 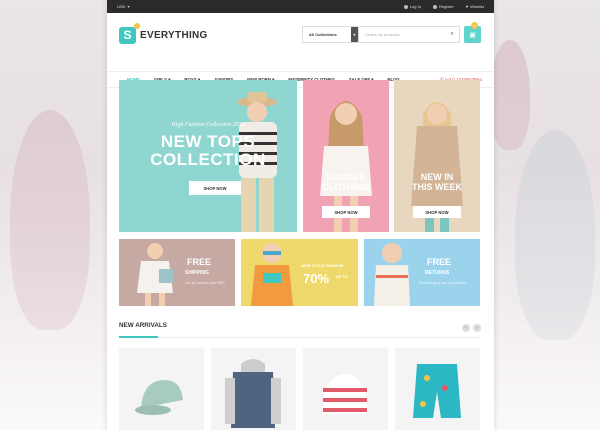 I want to click on cart-button: ▣ 0, so click(x=472, y=32).